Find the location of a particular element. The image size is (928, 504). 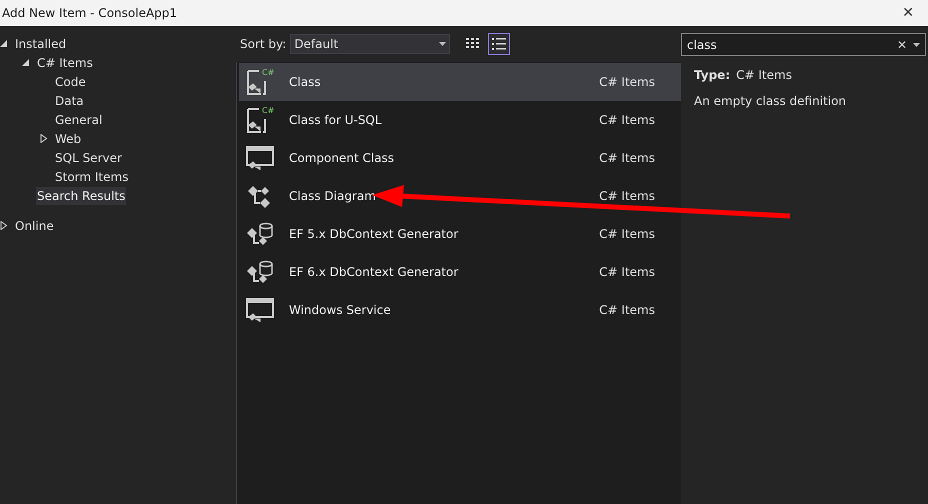

template-name: Class Diagram is located at coordinates (333, 196).